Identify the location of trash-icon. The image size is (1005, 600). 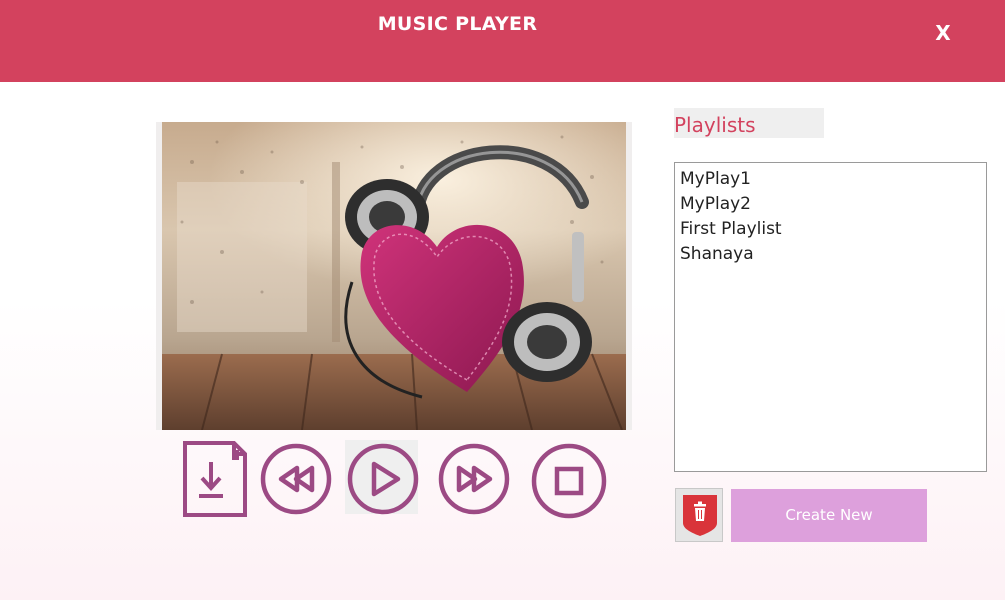
(700, 515).